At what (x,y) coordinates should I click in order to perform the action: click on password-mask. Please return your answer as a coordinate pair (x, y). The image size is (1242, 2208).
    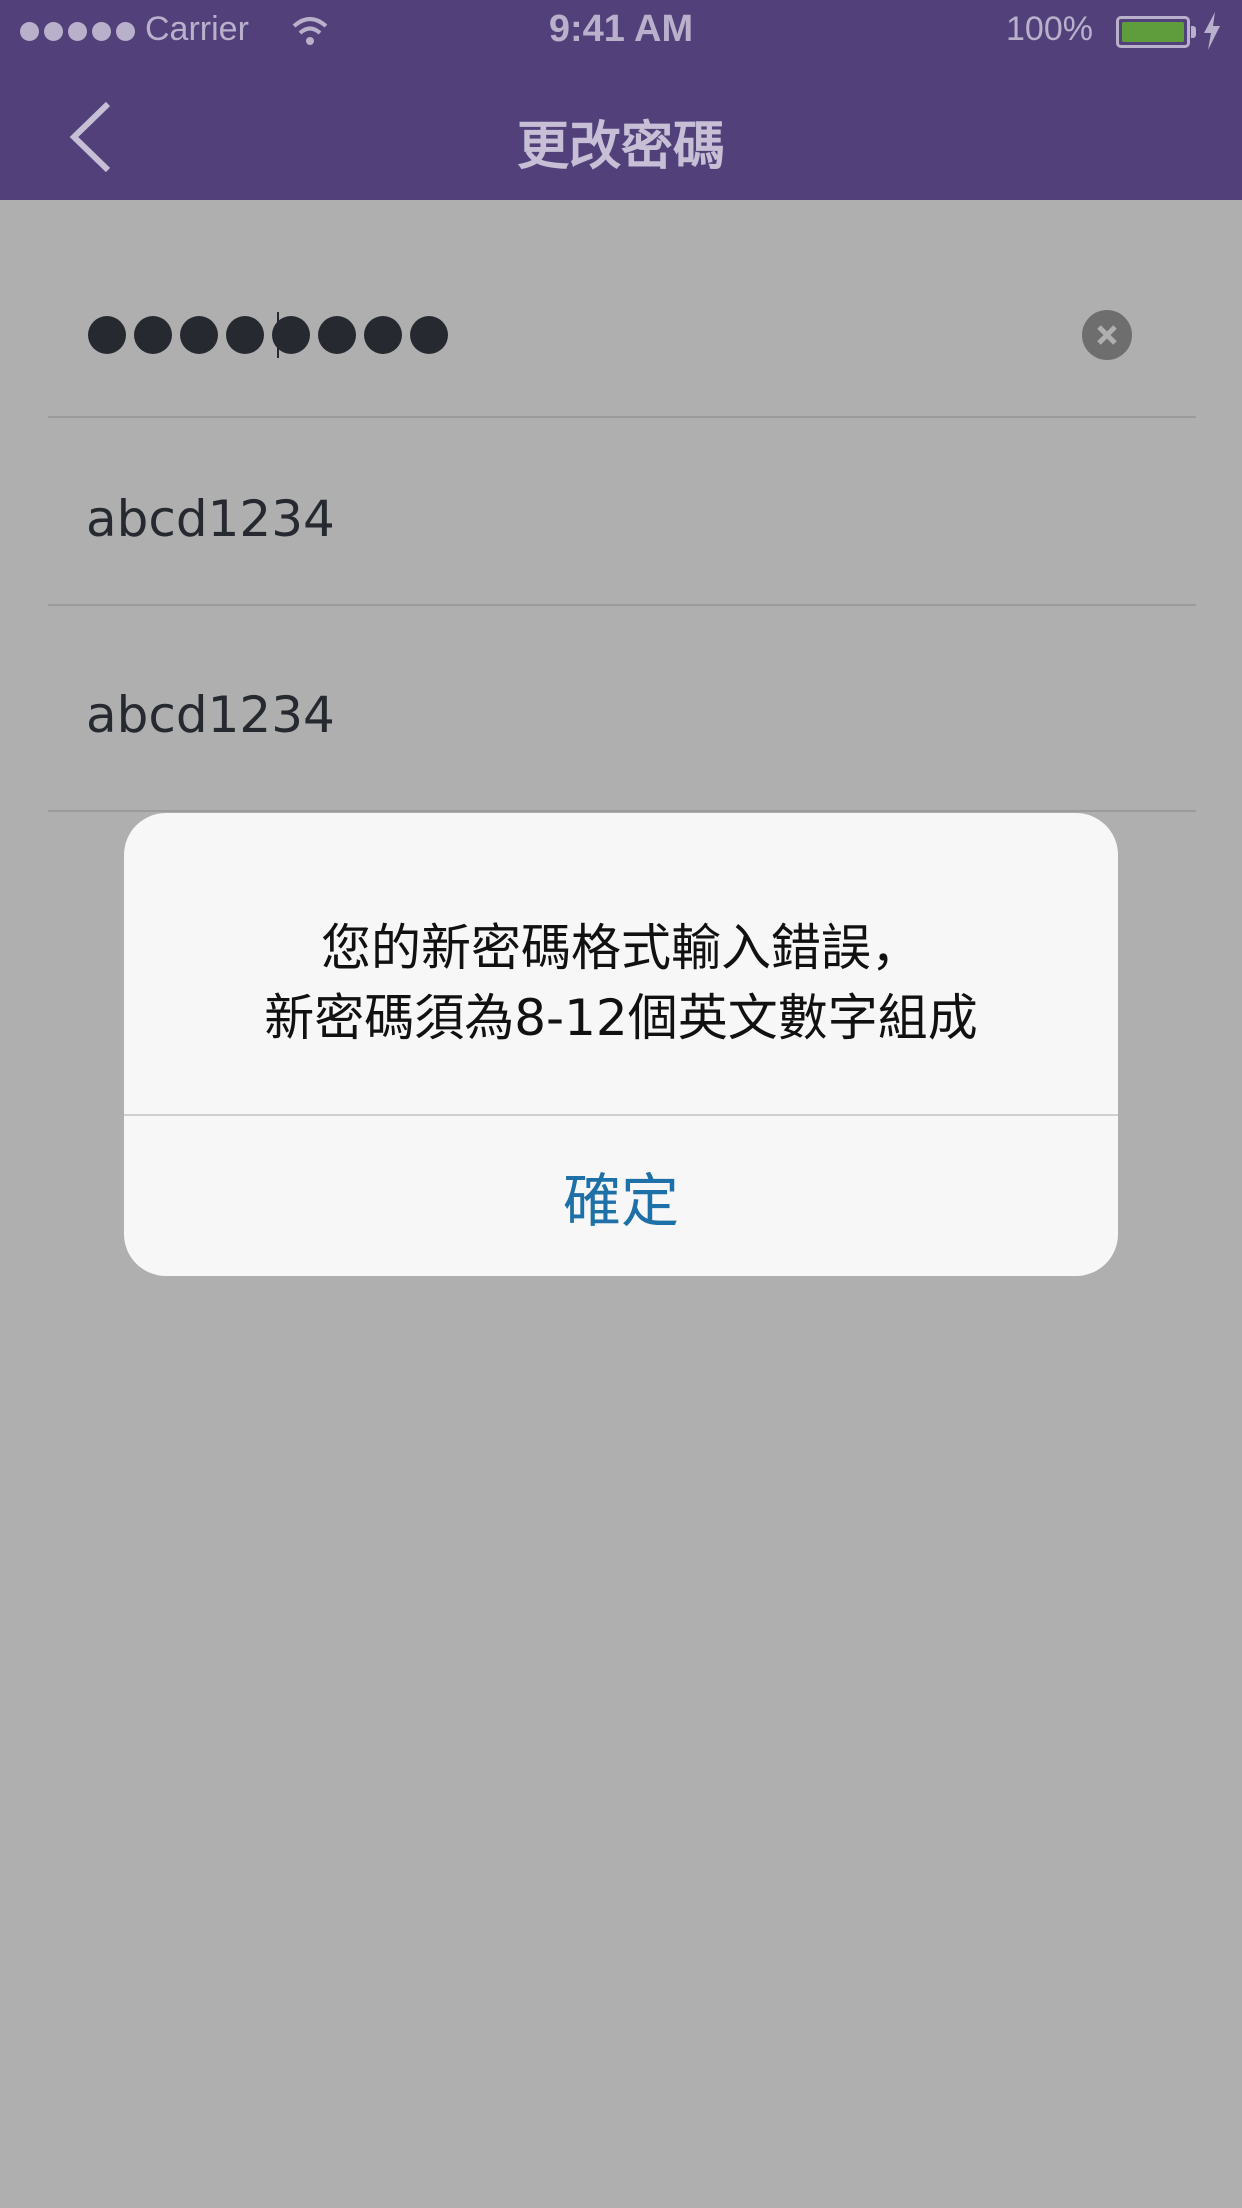
    Looking at the image, I should click on (268, 335).